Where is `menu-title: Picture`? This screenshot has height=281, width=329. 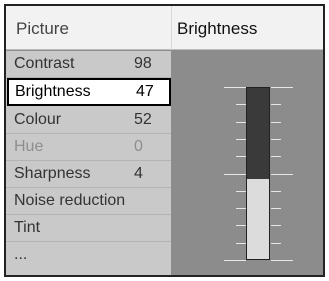
menu-title: Picture is located at coordinates (42, 28).